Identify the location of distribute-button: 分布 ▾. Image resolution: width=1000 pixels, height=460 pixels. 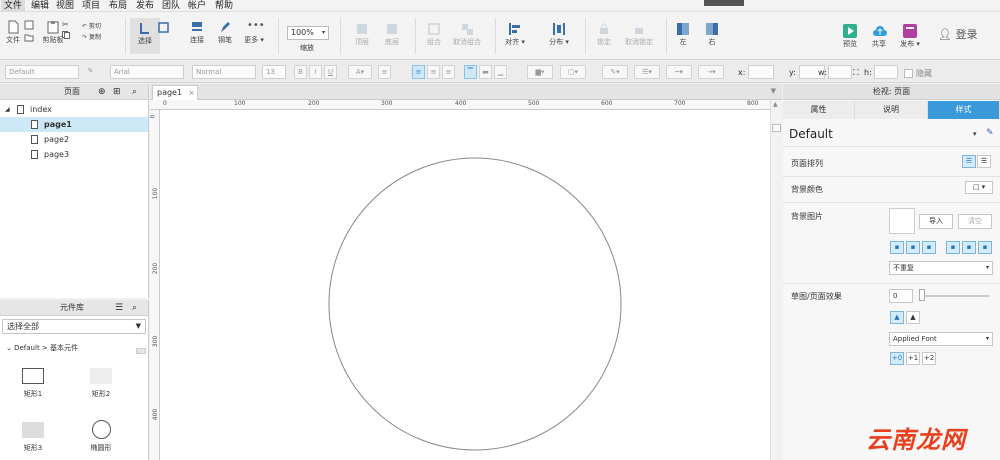
(559, 34).